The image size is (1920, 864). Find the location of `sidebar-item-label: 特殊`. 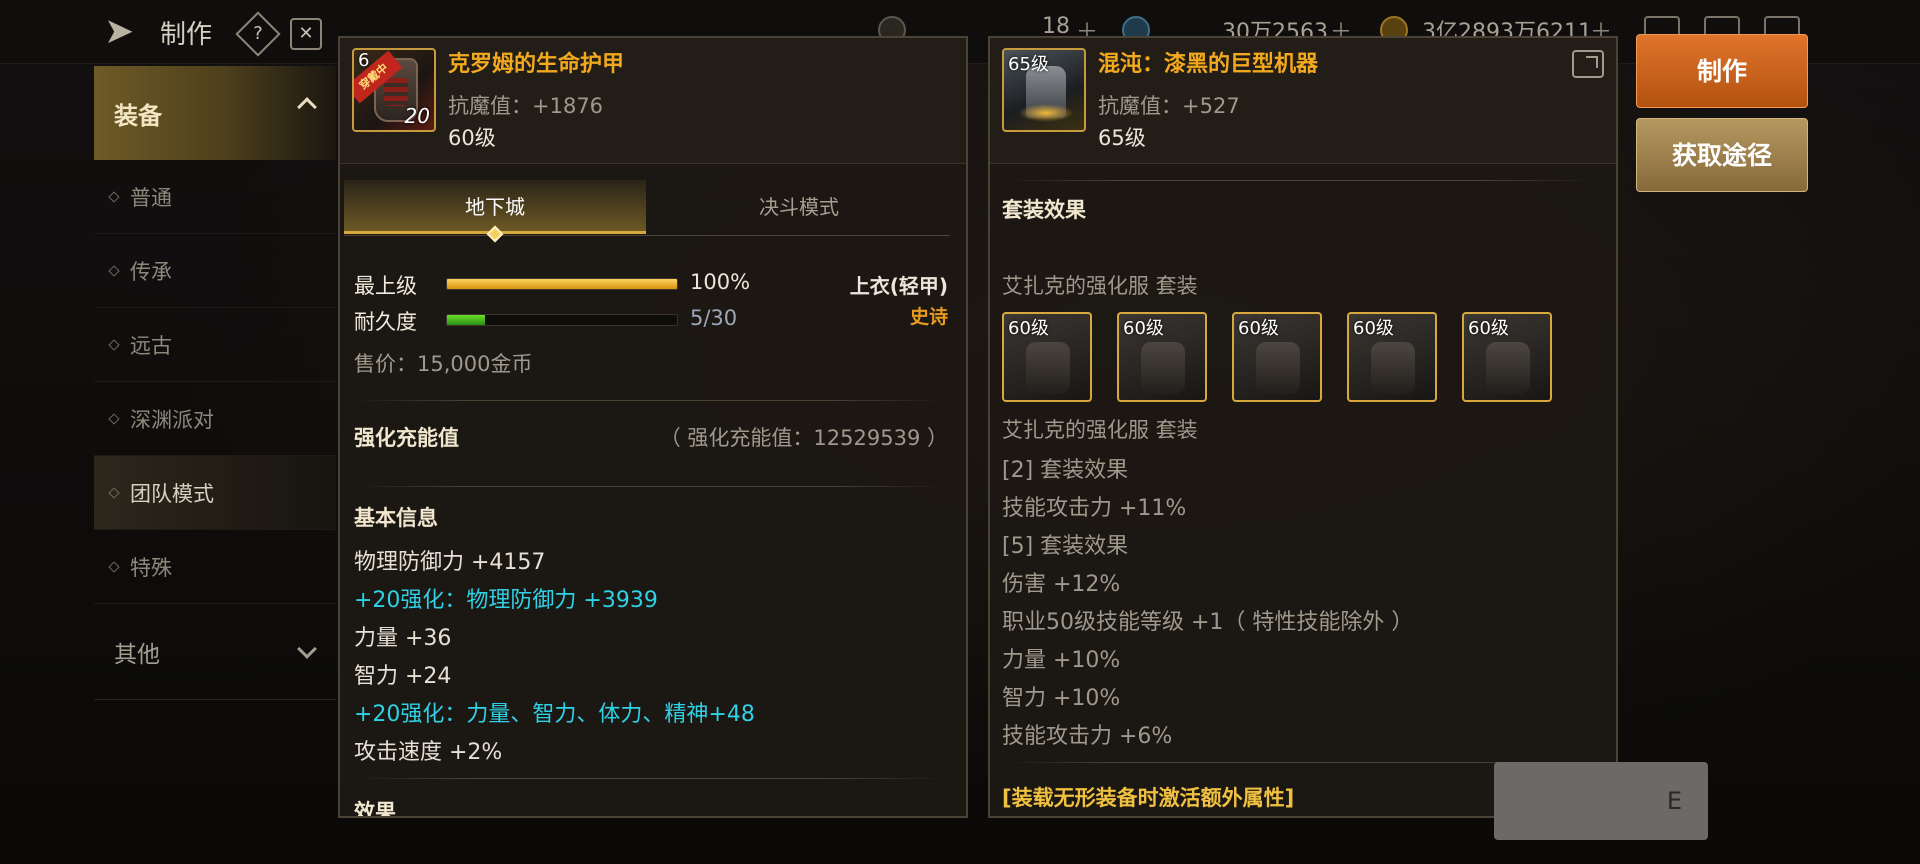

sidebar-item-label: 特殊 is located at coordinates (151, 567).